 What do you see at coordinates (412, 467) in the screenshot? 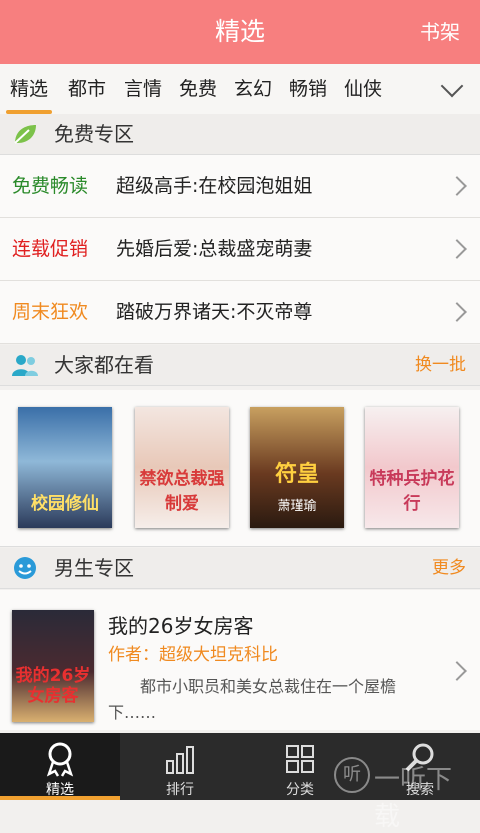
I see `book-cover: 特种兵护花行` at bounding box center [412, 467].